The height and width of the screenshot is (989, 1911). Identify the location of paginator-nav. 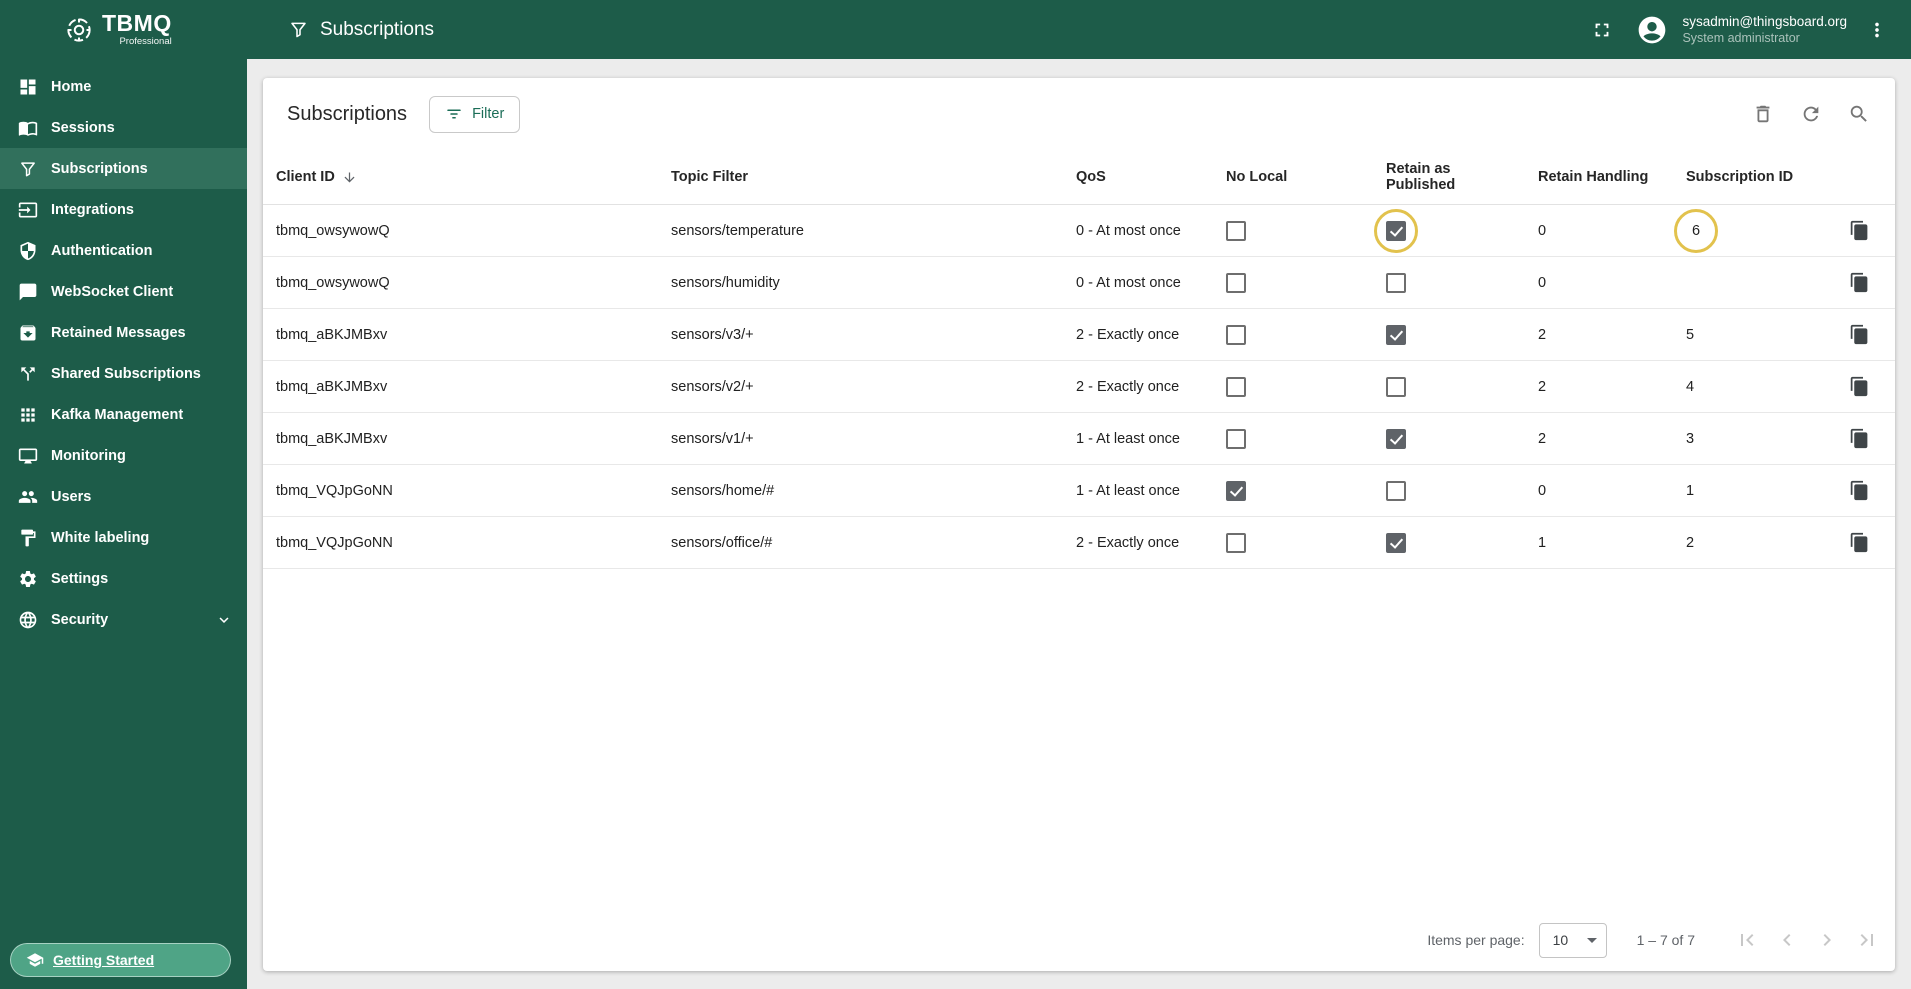
(1807, 940).